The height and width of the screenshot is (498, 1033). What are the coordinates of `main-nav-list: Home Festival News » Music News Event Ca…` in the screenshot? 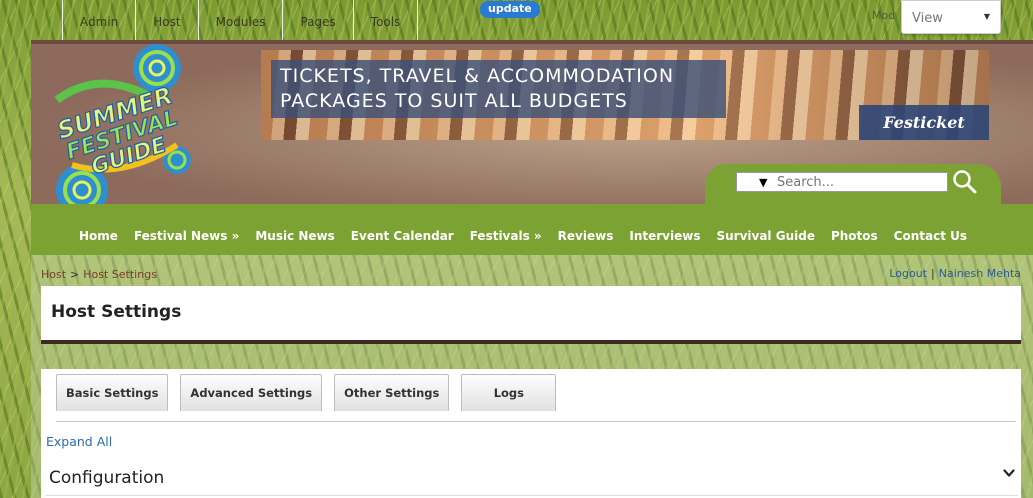 It's located at (531, 229).